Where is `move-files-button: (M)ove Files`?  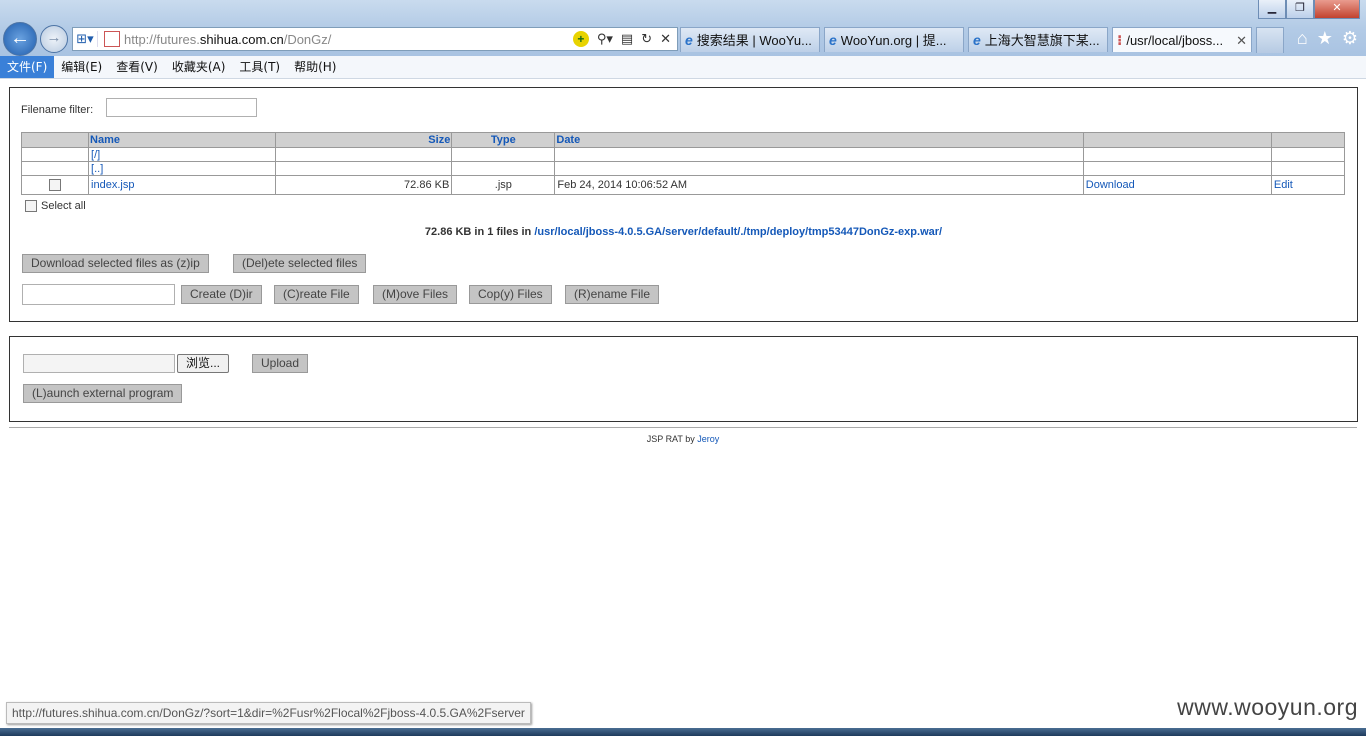
move-files-button: (M)ove Files is located at coordinates (415, 294).